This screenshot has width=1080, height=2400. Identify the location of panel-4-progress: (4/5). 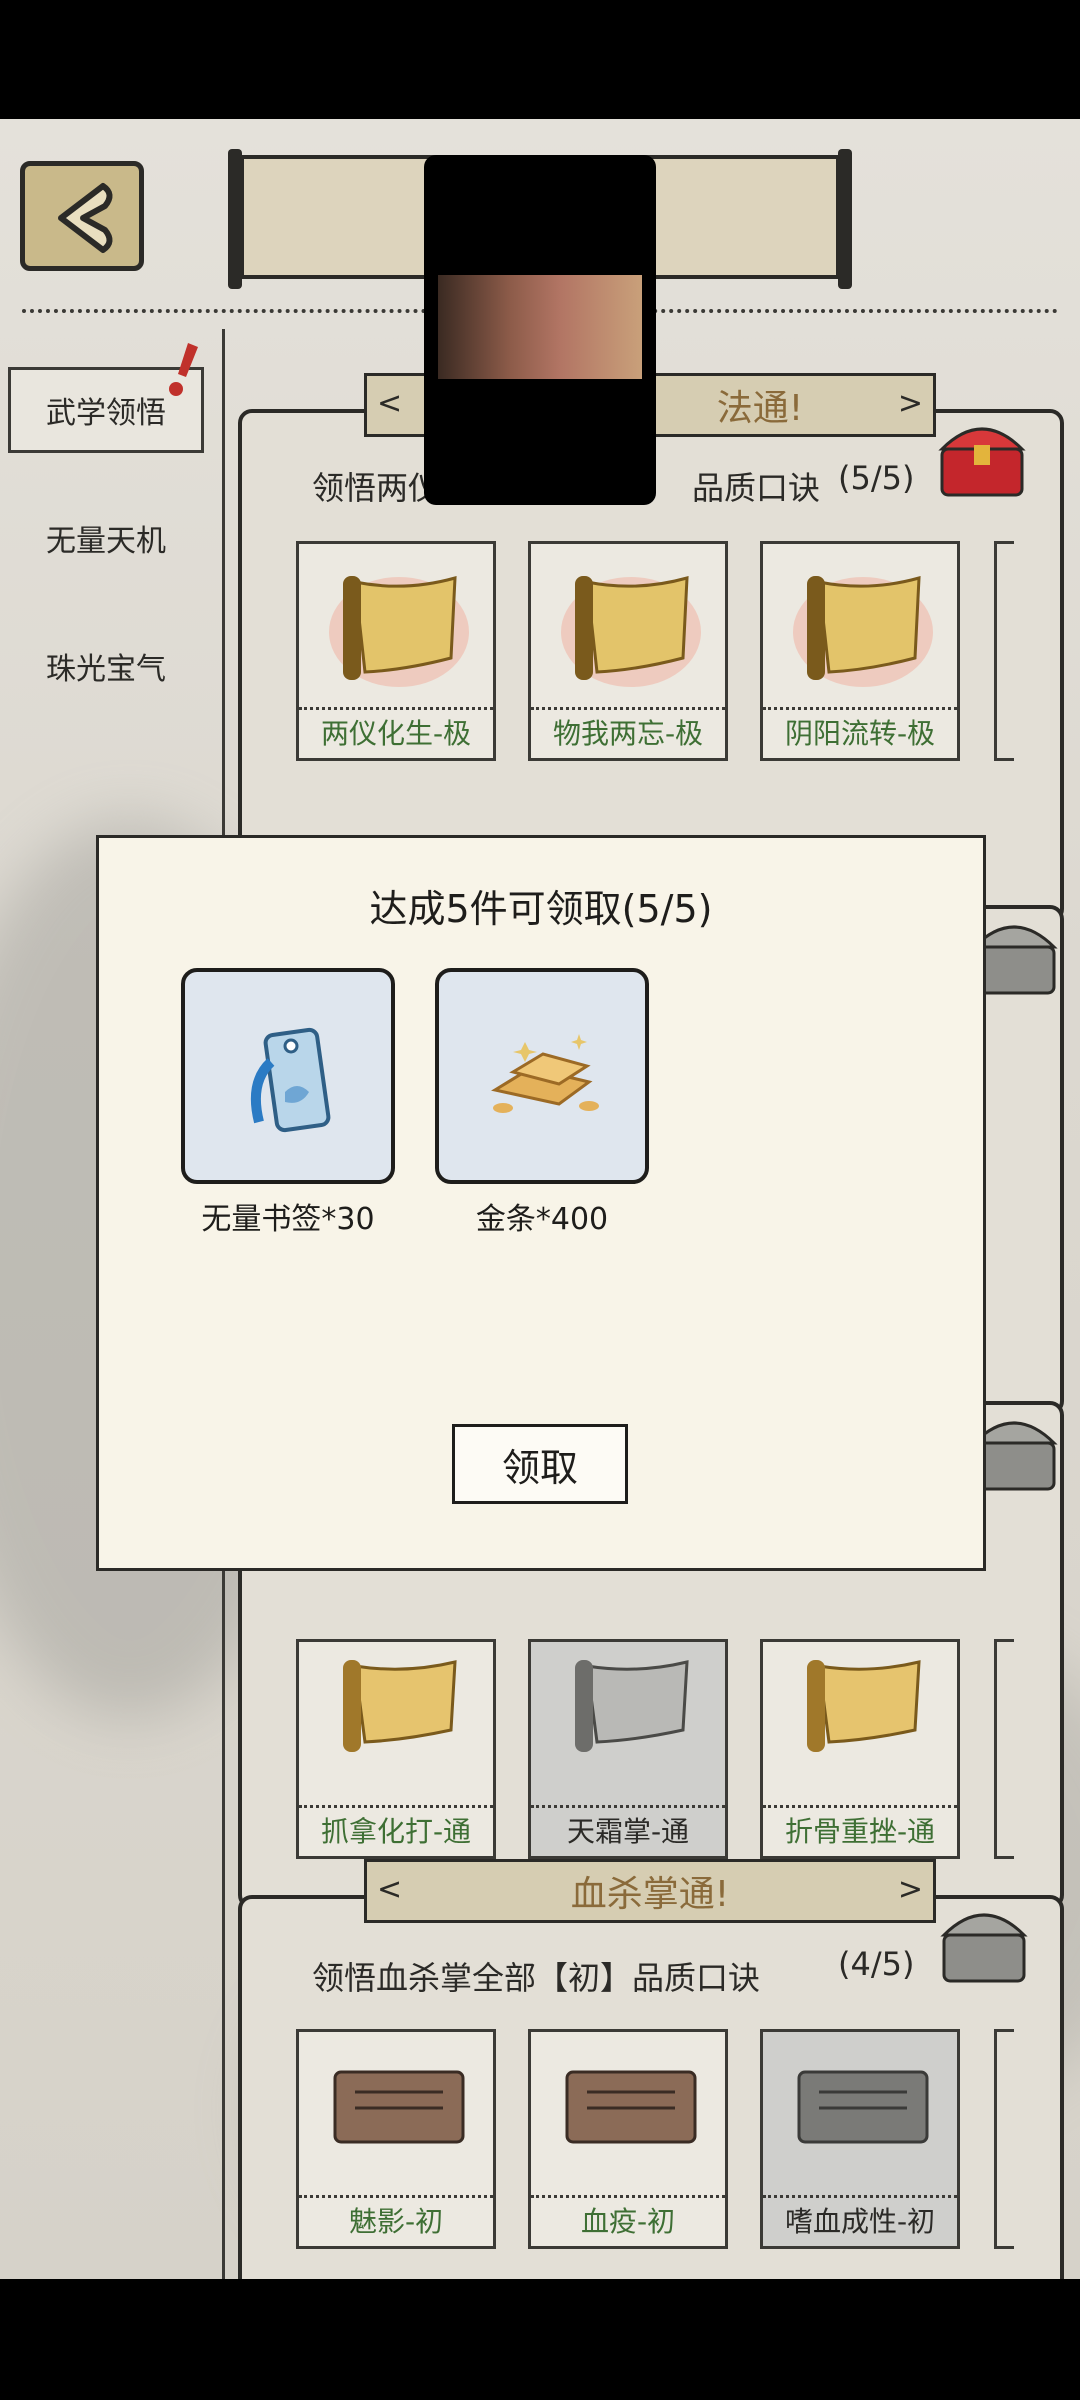
(876, 1964).